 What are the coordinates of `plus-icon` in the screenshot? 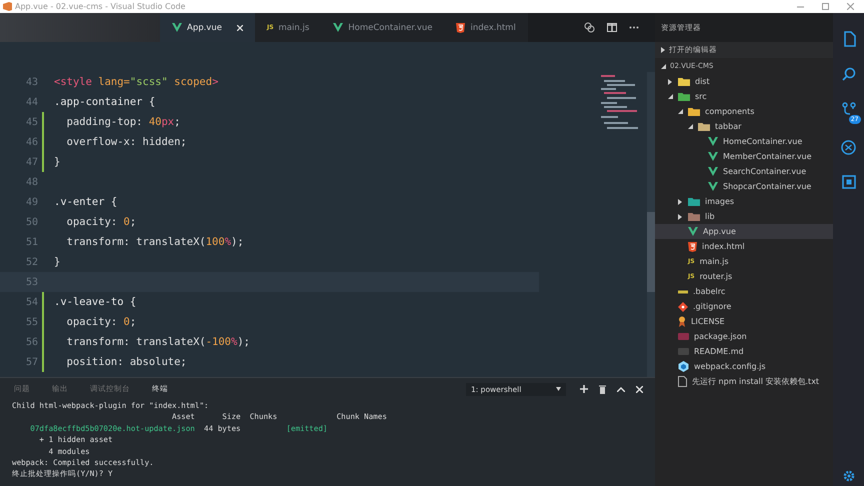 It's located at (584, 389).